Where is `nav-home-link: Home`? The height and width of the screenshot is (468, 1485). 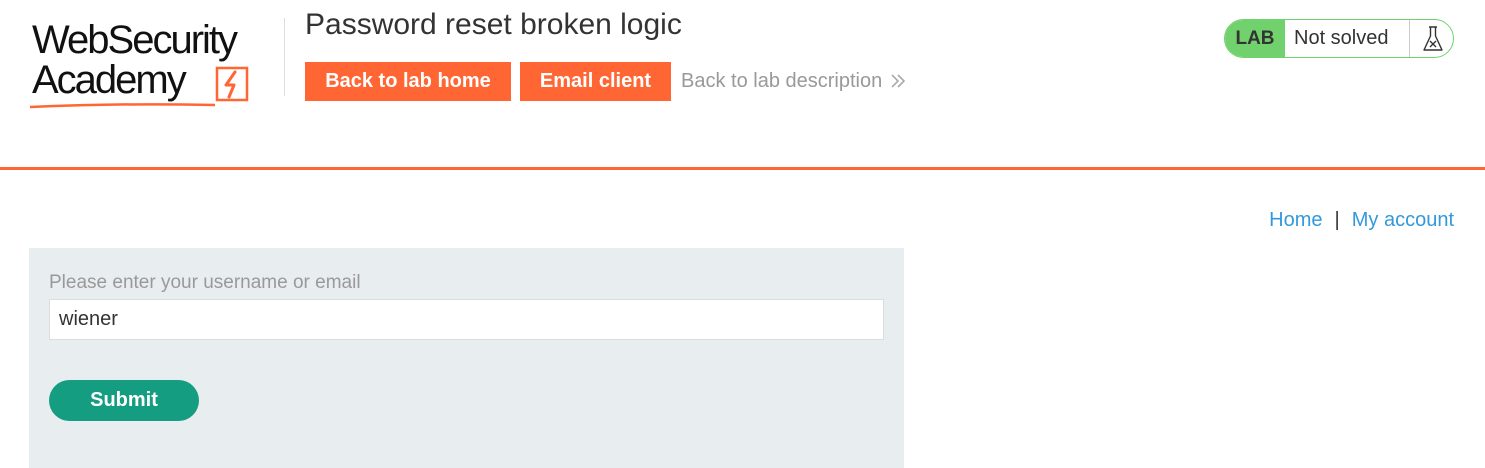
nav-home-link: Home is located at coordinates (1295, 220).